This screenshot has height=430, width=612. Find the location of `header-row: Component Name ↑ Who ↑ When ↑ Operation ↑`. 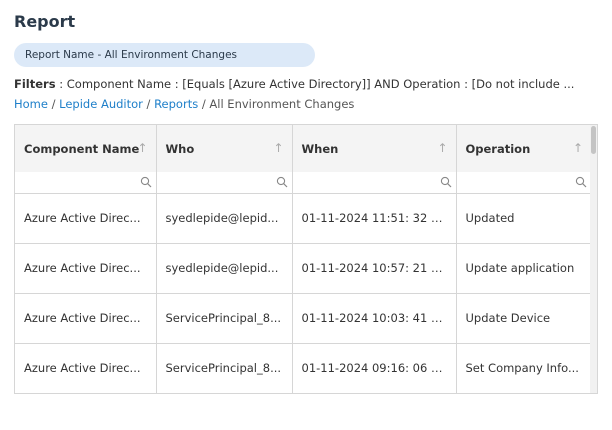

header-row: Component Name ↑ Who ↑ When ↑ Operation ↑ is located at coordinates (303, 148).